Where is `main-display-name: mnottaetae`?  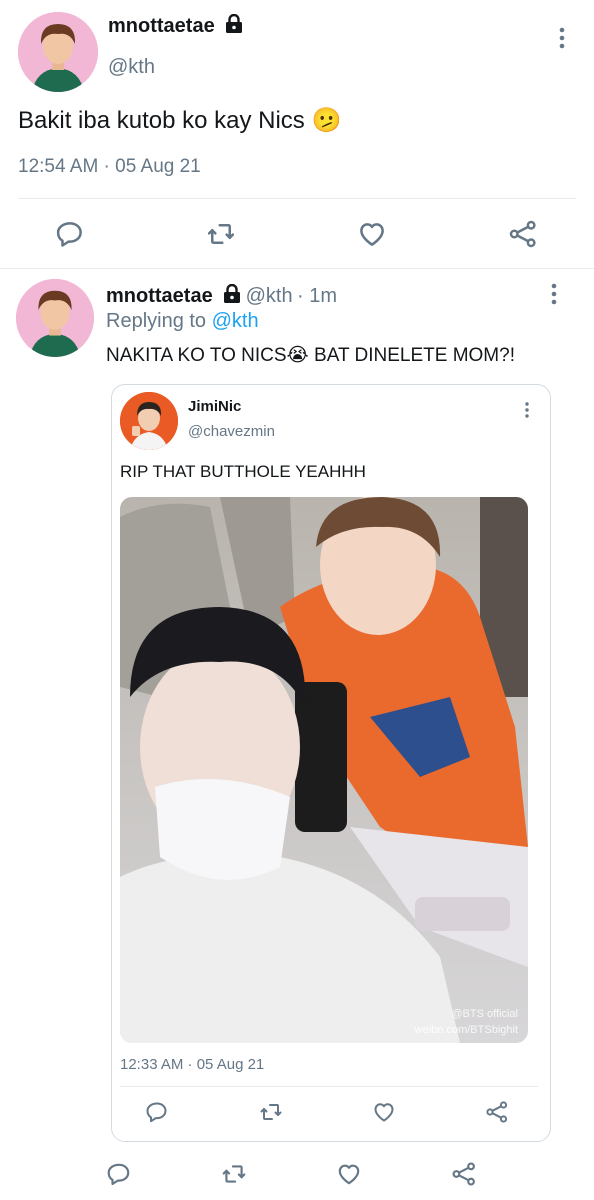 main-display-name: mnottaetae is located at coordinates (161, 26).